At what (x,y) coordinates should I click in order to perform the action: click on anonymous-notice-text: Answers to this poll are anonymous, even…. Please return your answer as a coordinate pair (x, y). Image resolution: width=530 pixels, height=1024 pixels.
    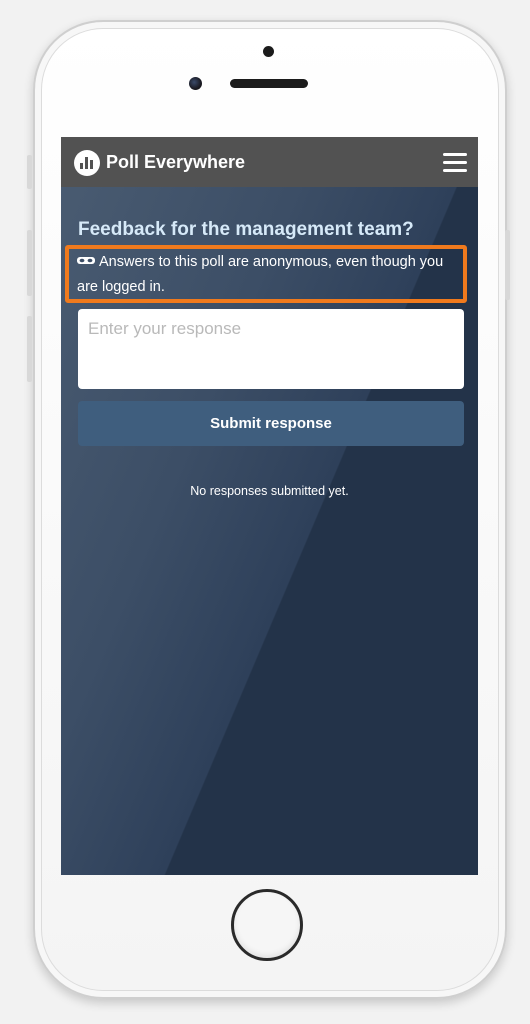
    Looking at the image, I should click on (260, 274).